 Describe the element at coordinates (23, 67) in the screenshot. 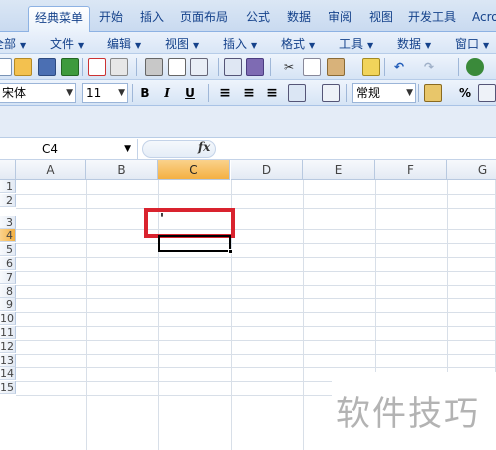

I see `open-folder-icon` at that location.